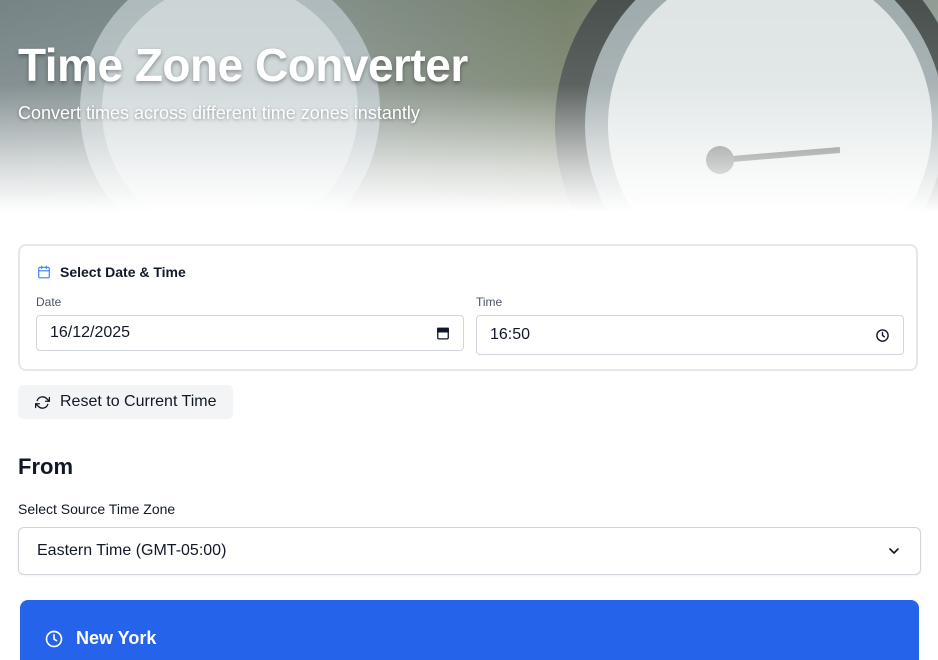 The image size is (938, 660). Describe the element at coordinates (243, 65) in the screenshot. I see `page-title: Time Zone Converter` at that location.